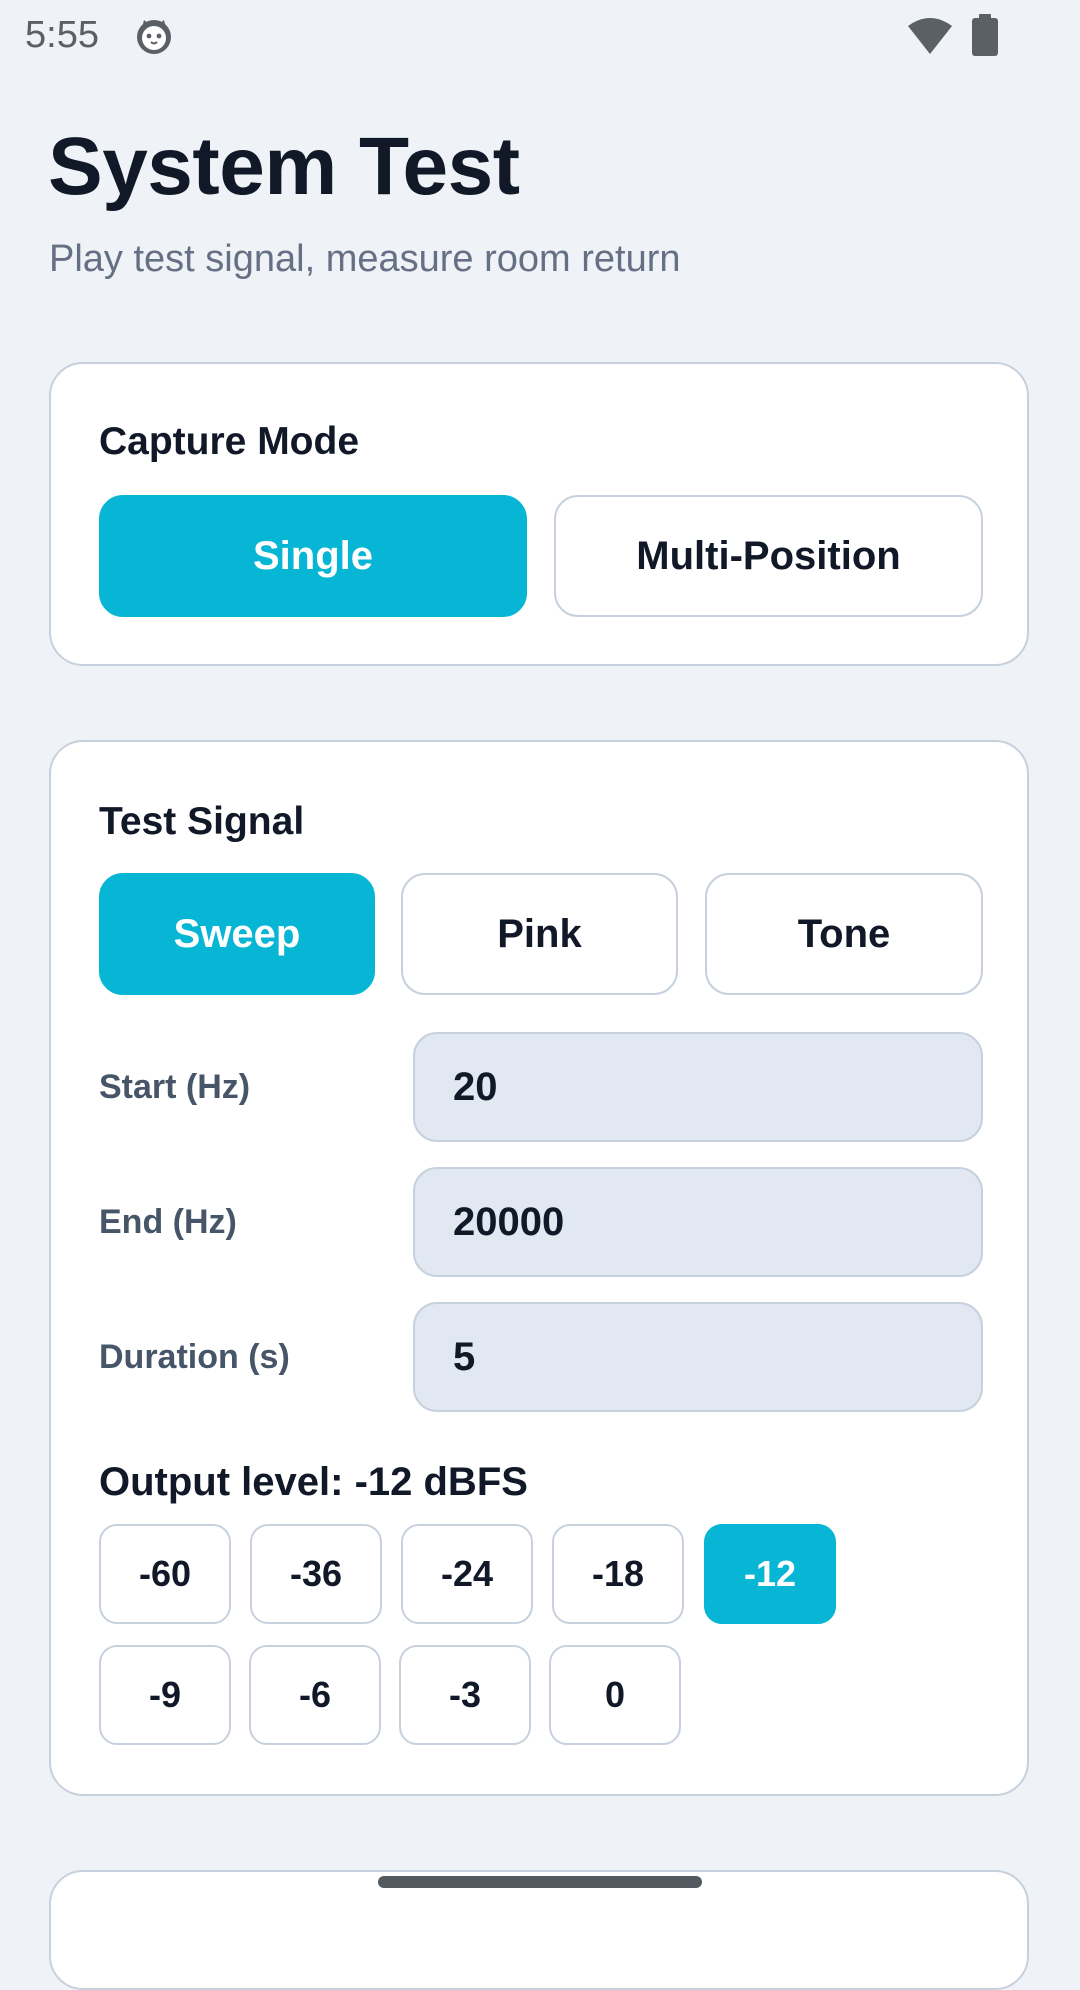 The height and width of the screenshot is (1990, 1080). What do you see at coordinates (985, 35) in the screenshot?
I see `battery-icon` at bounding box center [985, 35].